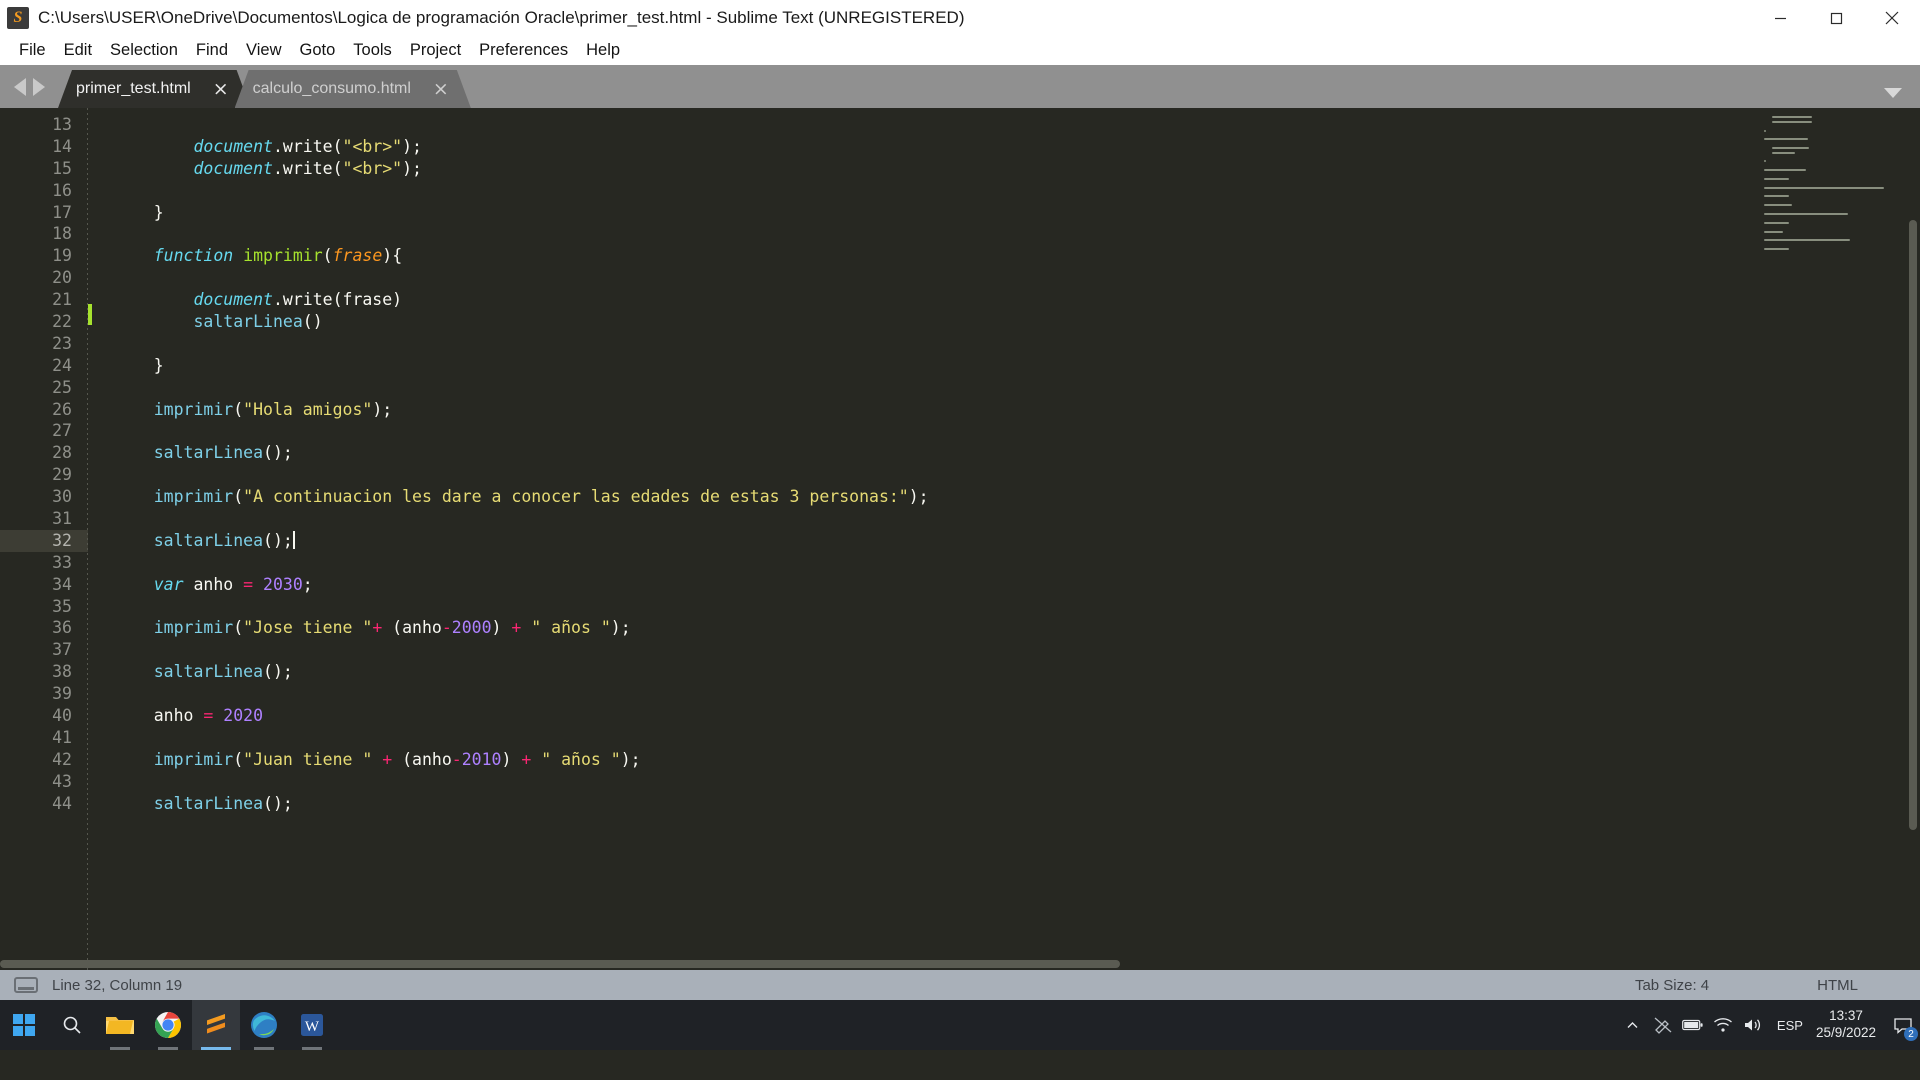 The width and height of the screenshot is (1920, 1080). What do you see at coordinates (1837, 985) in the screenshot?
I see `syntax-label: HTML` at bounding box center [1837, 985].